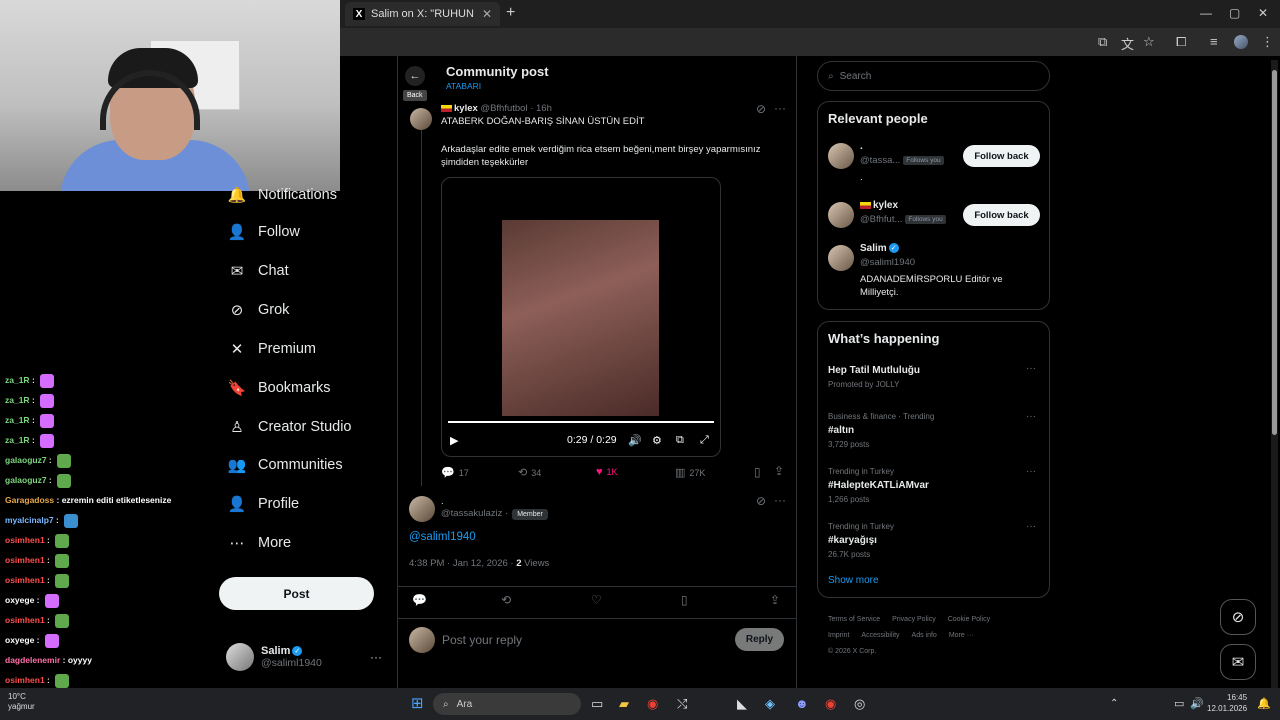 This screenshot has width=1280, height=720. I want to click on post1-share-icon: ⇪, so click(779, 471).